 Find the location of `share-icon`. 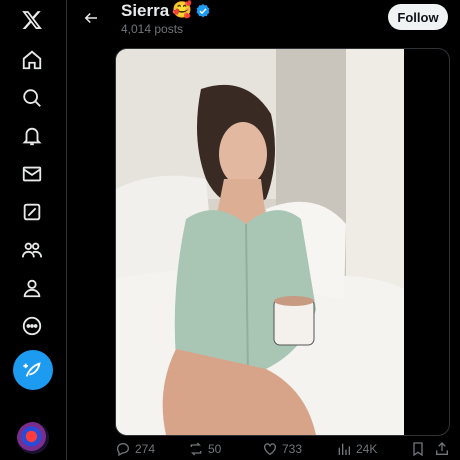

share-icon is located at coordinates (442, 448).